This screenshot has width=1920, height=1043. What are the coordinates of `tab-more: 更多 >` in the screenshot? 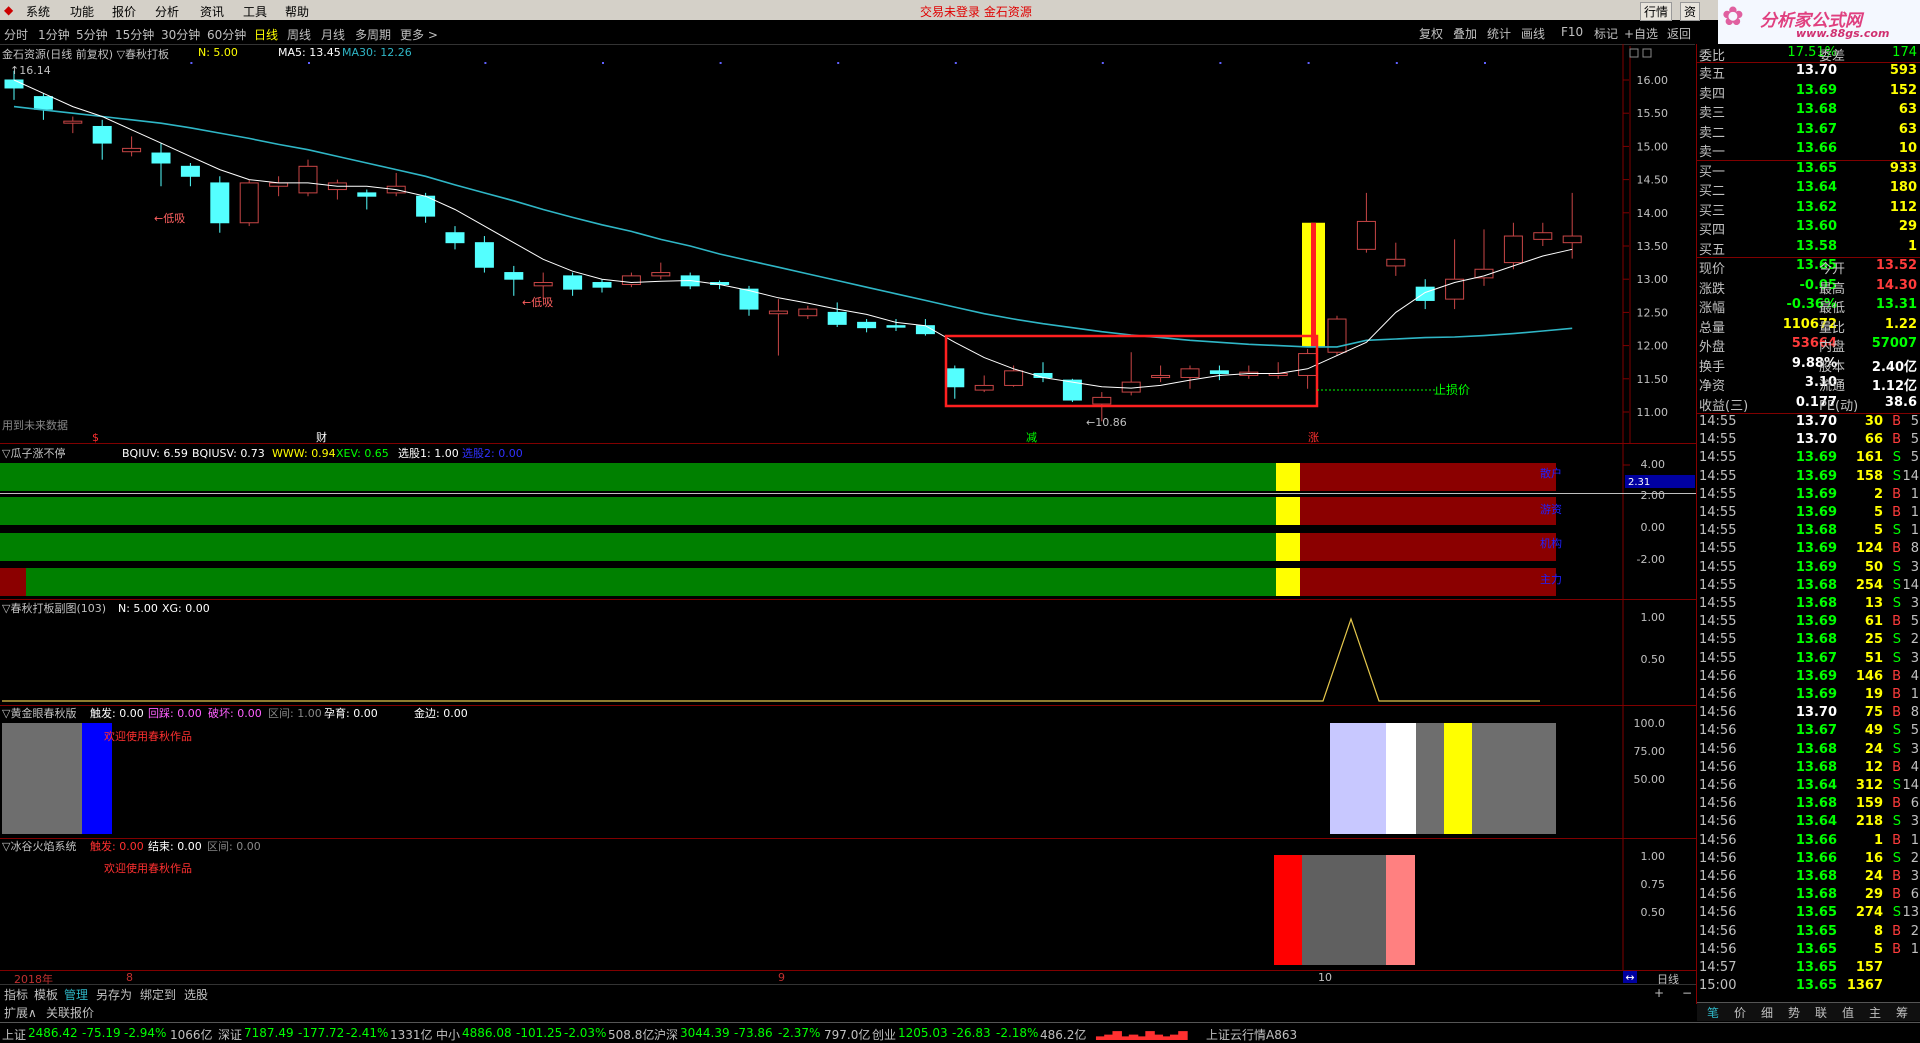 It's located at (419, 34).